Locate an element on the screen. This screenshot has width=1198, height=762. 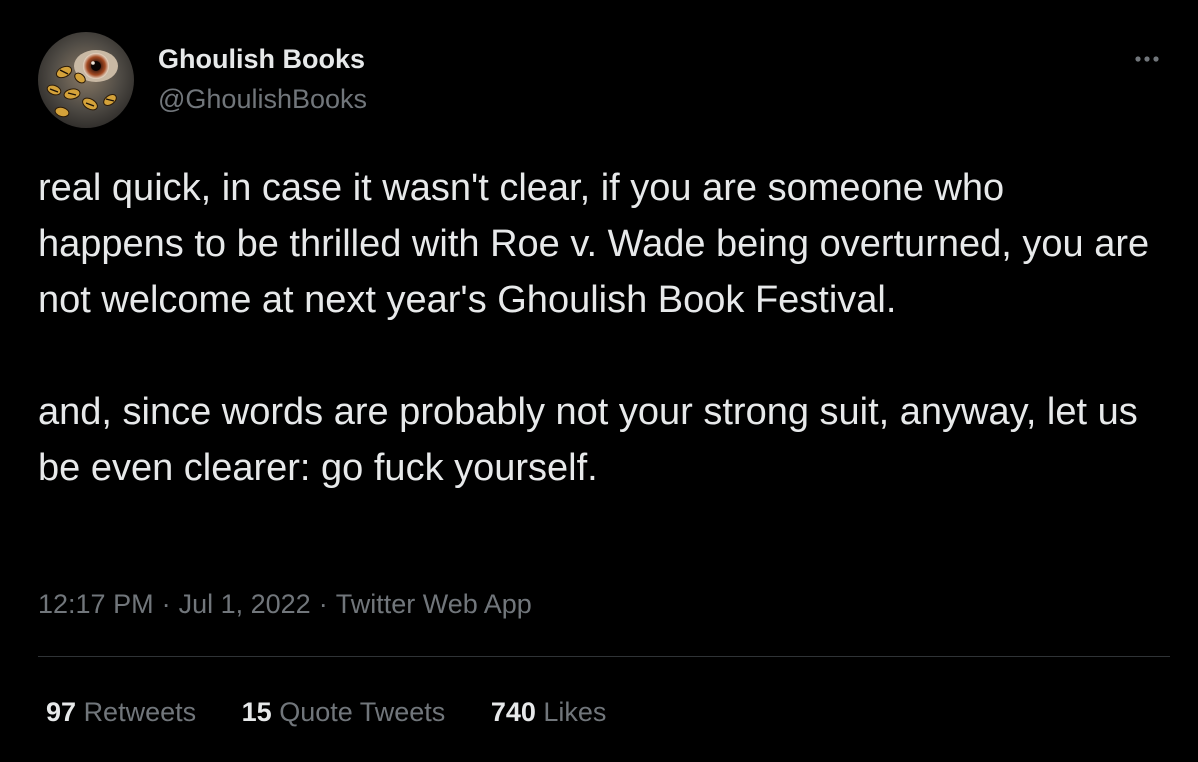
tweet-date: Jul 1, 2022 is located at coordinates (245, 604).